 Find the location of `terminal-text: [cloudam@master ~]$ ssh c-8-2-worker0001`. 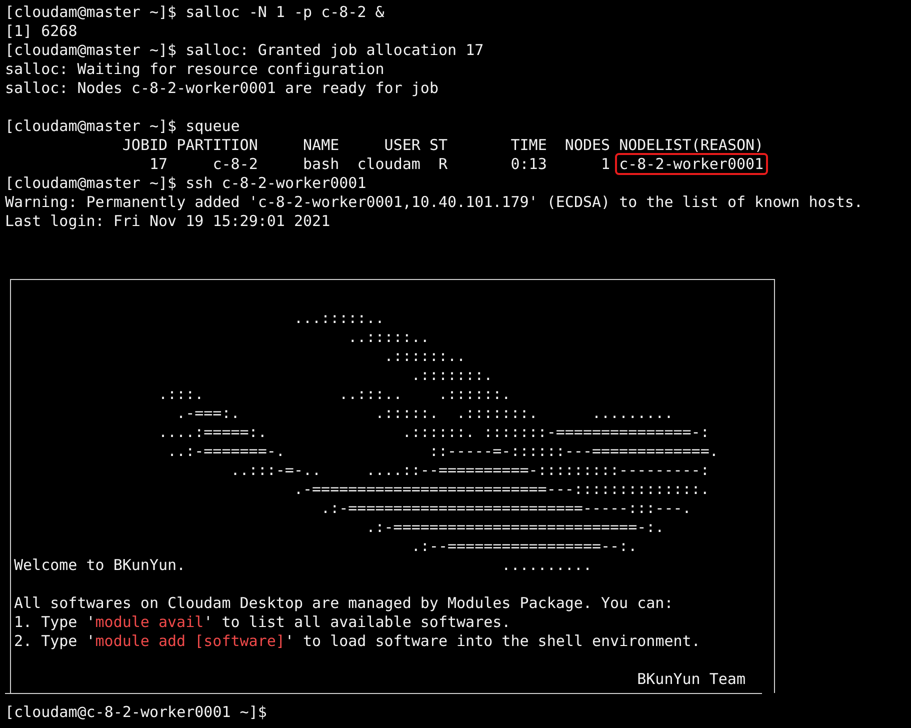

terminal-text: [cloudam@master ~]$ ssh c-8-2-worker0001 is located at coordinates (185, 183).